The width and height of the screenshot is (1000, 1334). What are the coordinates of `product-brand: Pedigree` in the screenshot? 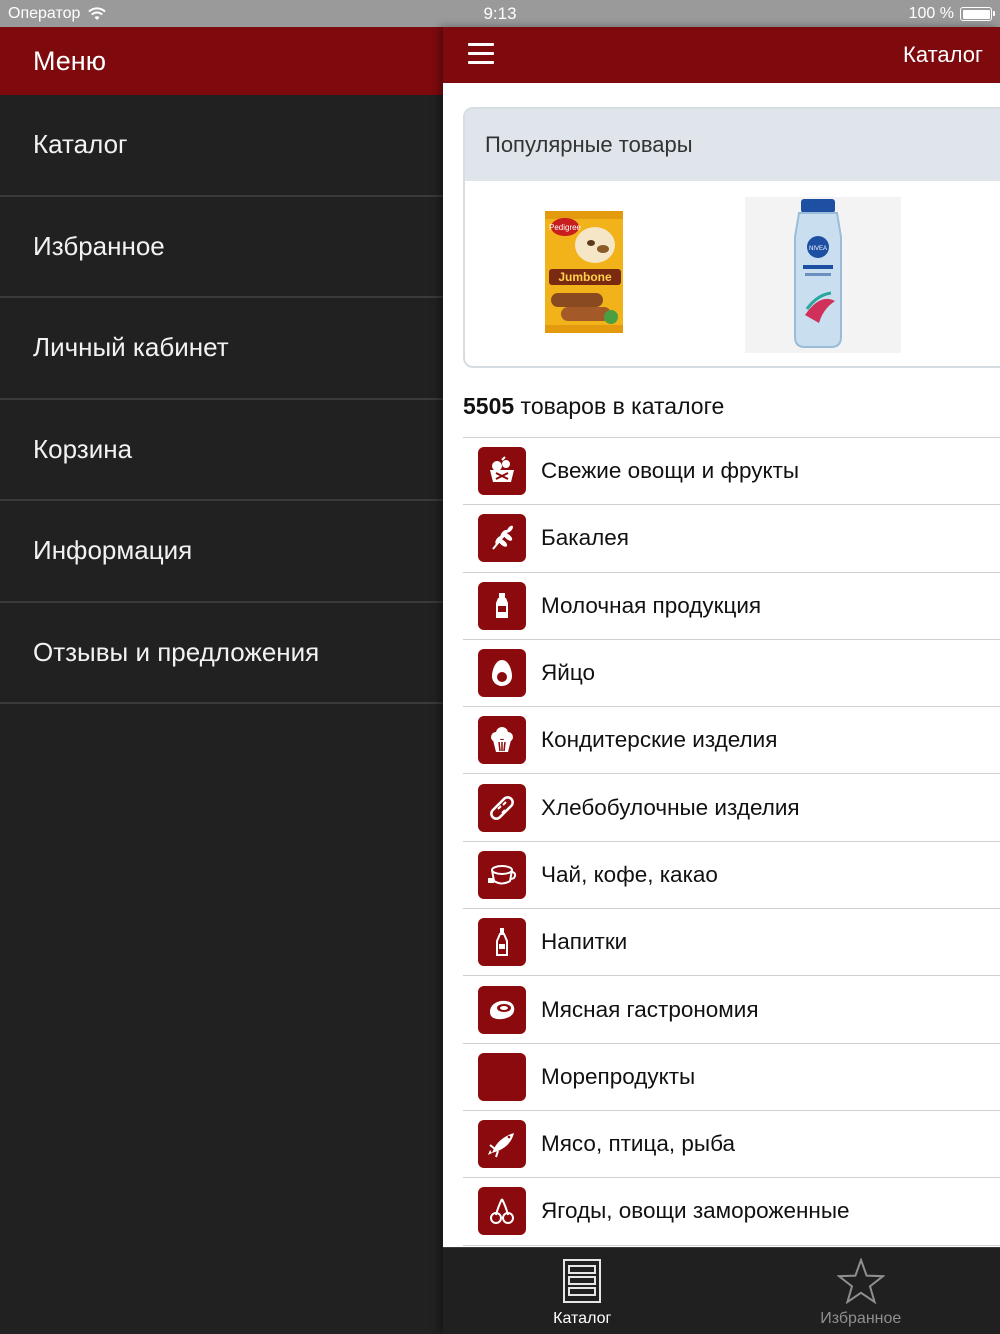 It's located at (565, 227).